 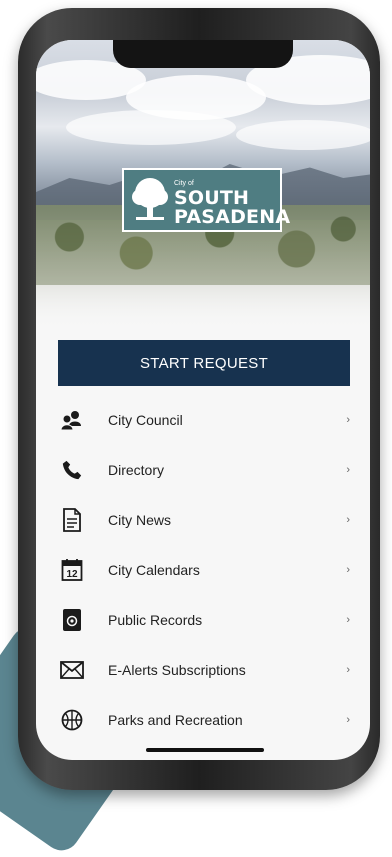 I want to click on tree-icon, so click(x=150, y=199).